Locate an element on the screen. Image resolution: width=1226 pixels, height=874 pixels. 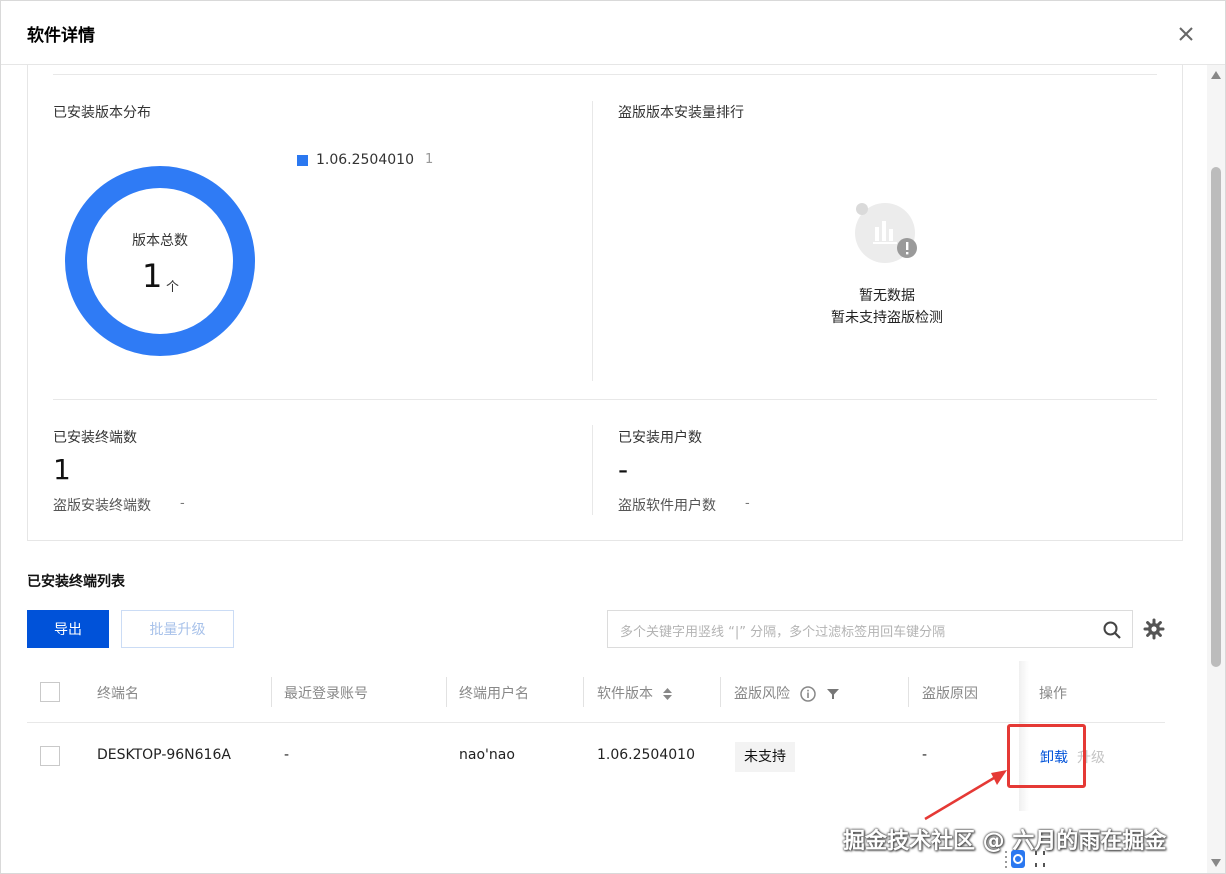
batch-upgrade-button: 批量升级 is located at coordinates (177, 629).